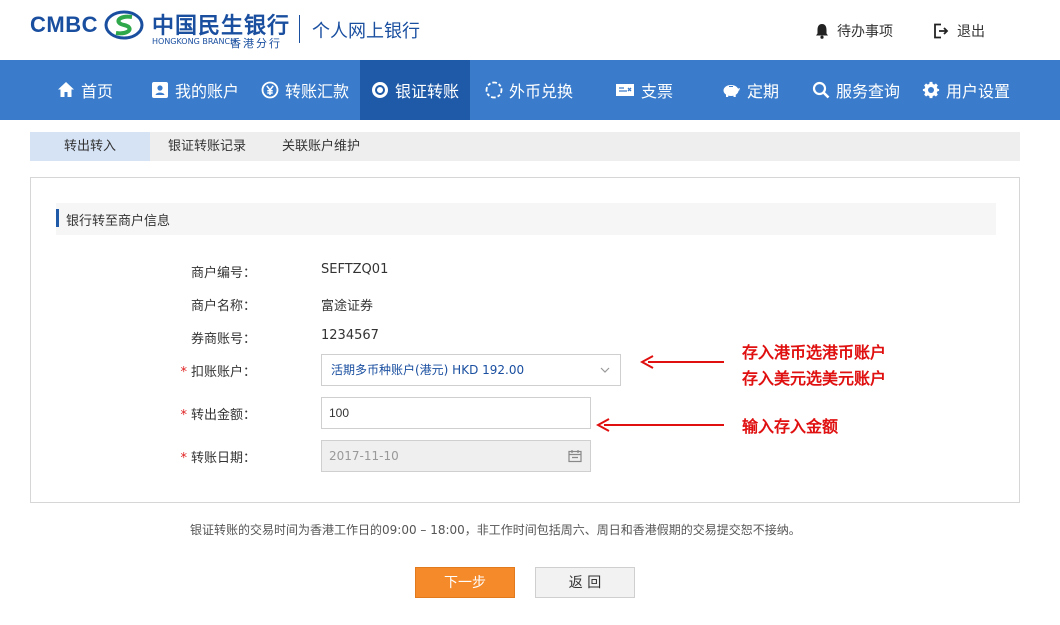  Describe the element at coordinates (64, 24) in the screenshot. I see `logo-text: CMBC` at that location.